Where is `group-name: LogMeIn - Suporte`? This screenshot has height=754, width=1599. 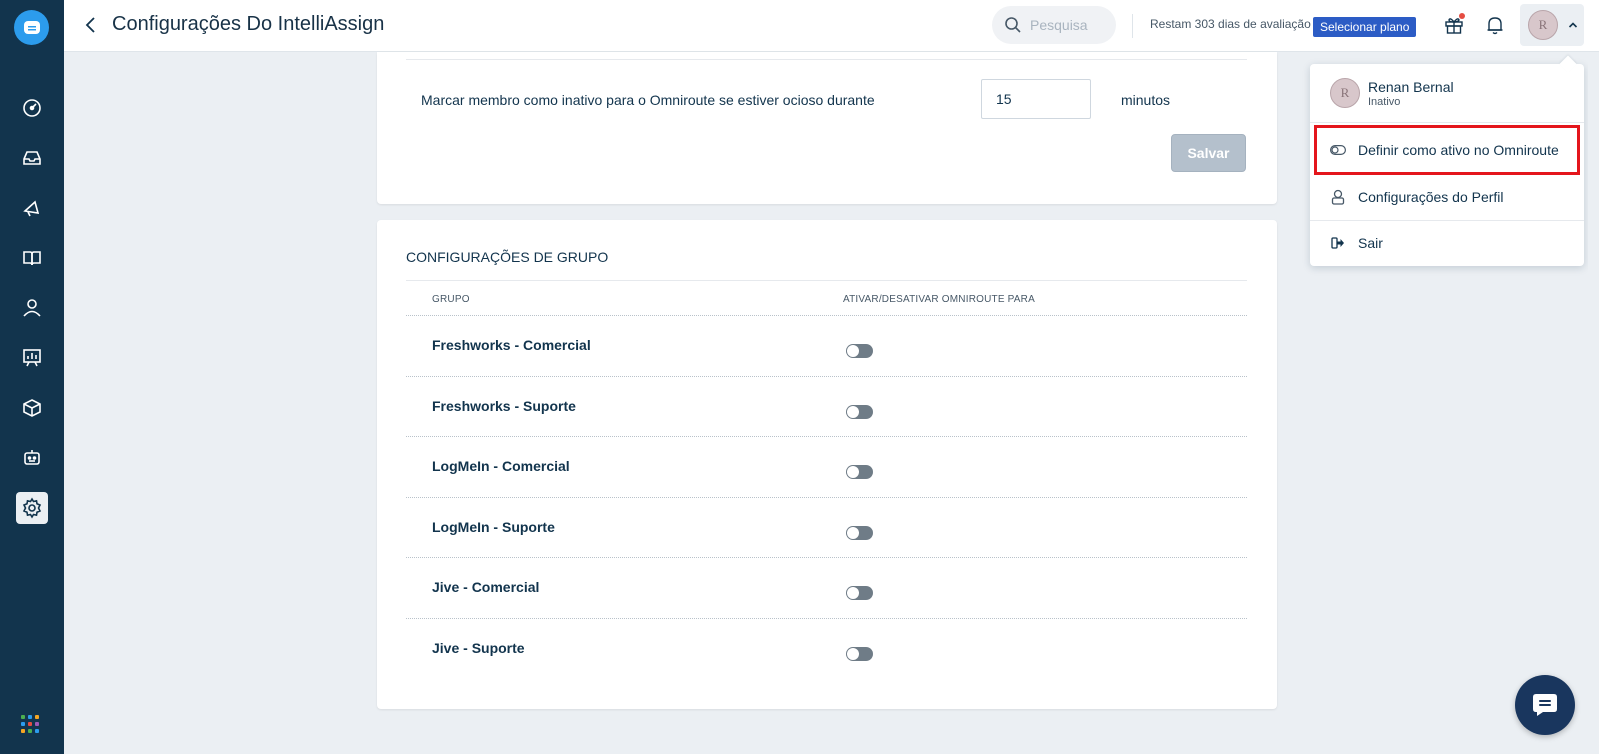
group-name: LogMeIn - Suporte is located at coordinates (493, 526).